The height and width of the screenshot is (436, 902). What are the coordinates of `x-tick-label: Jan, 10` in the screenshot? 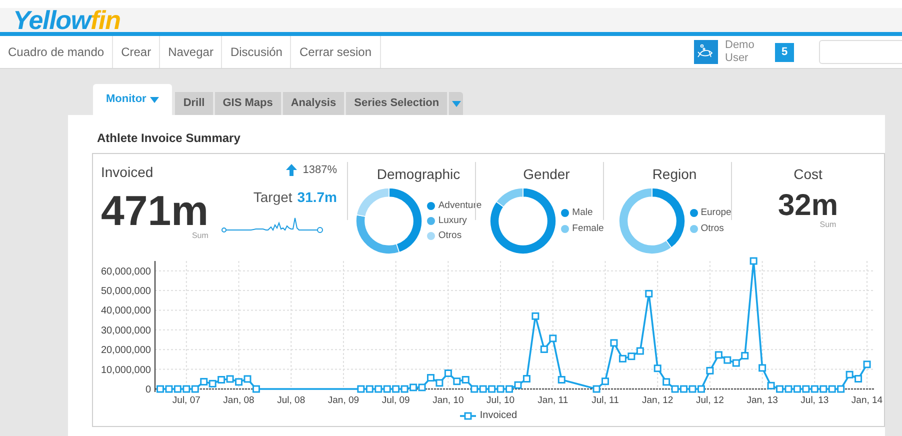 It's located at (448, 400).